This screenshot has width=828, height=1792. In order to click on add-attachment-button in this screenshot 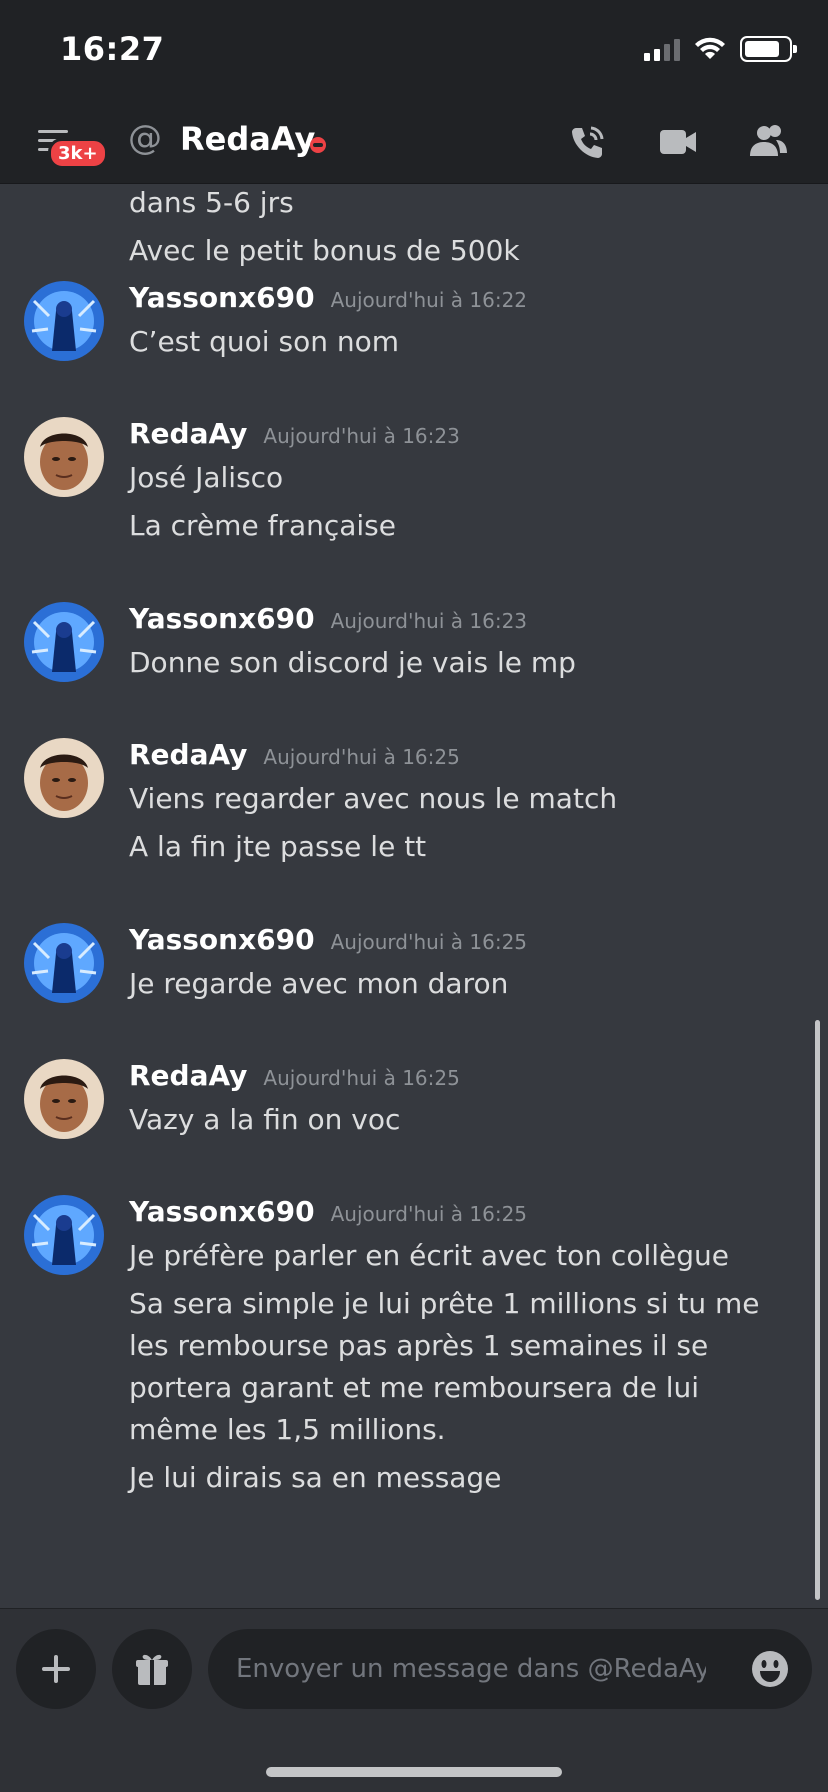, I will do `click(56, 1669)`.